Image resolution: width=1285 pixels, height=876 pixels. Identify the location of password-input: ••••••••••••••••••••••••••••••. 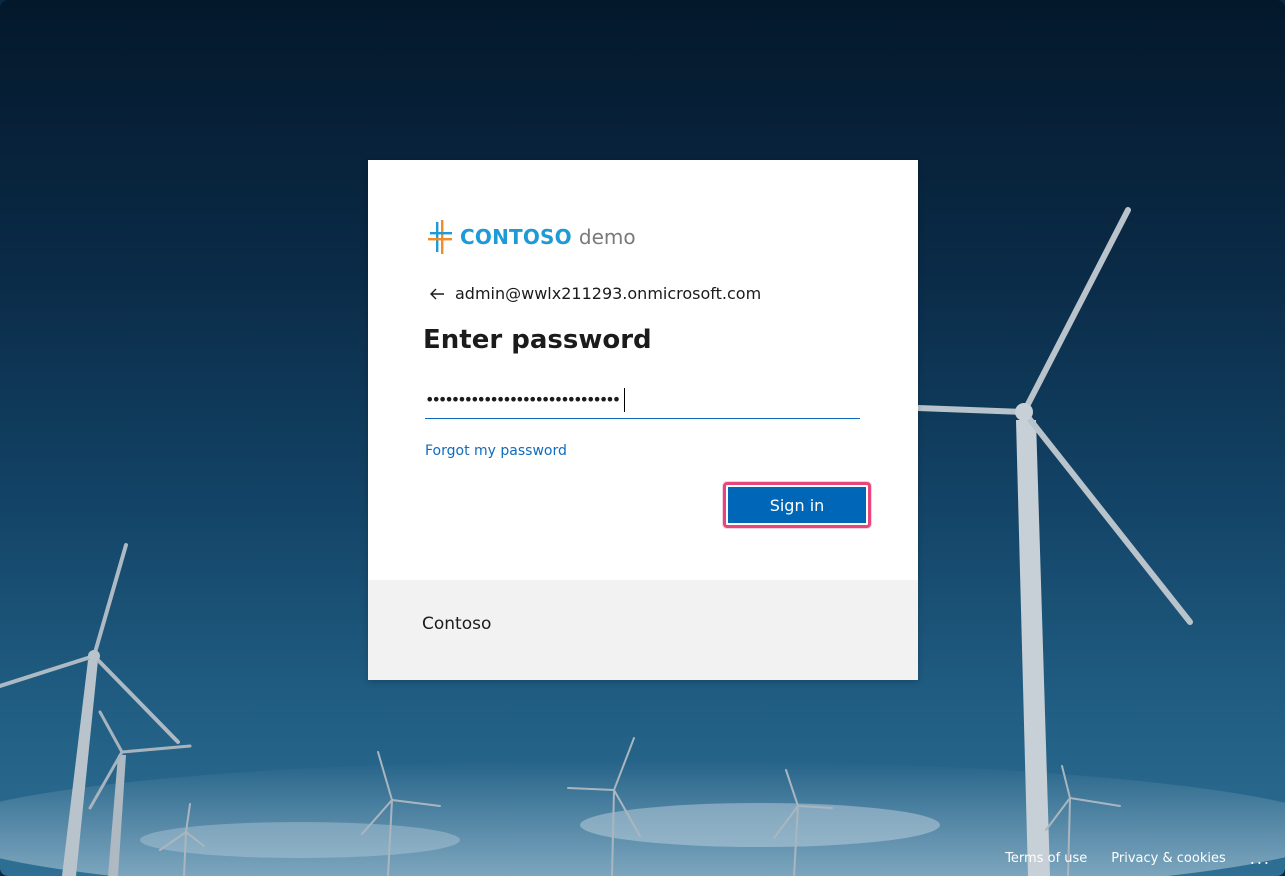
(642, 400).